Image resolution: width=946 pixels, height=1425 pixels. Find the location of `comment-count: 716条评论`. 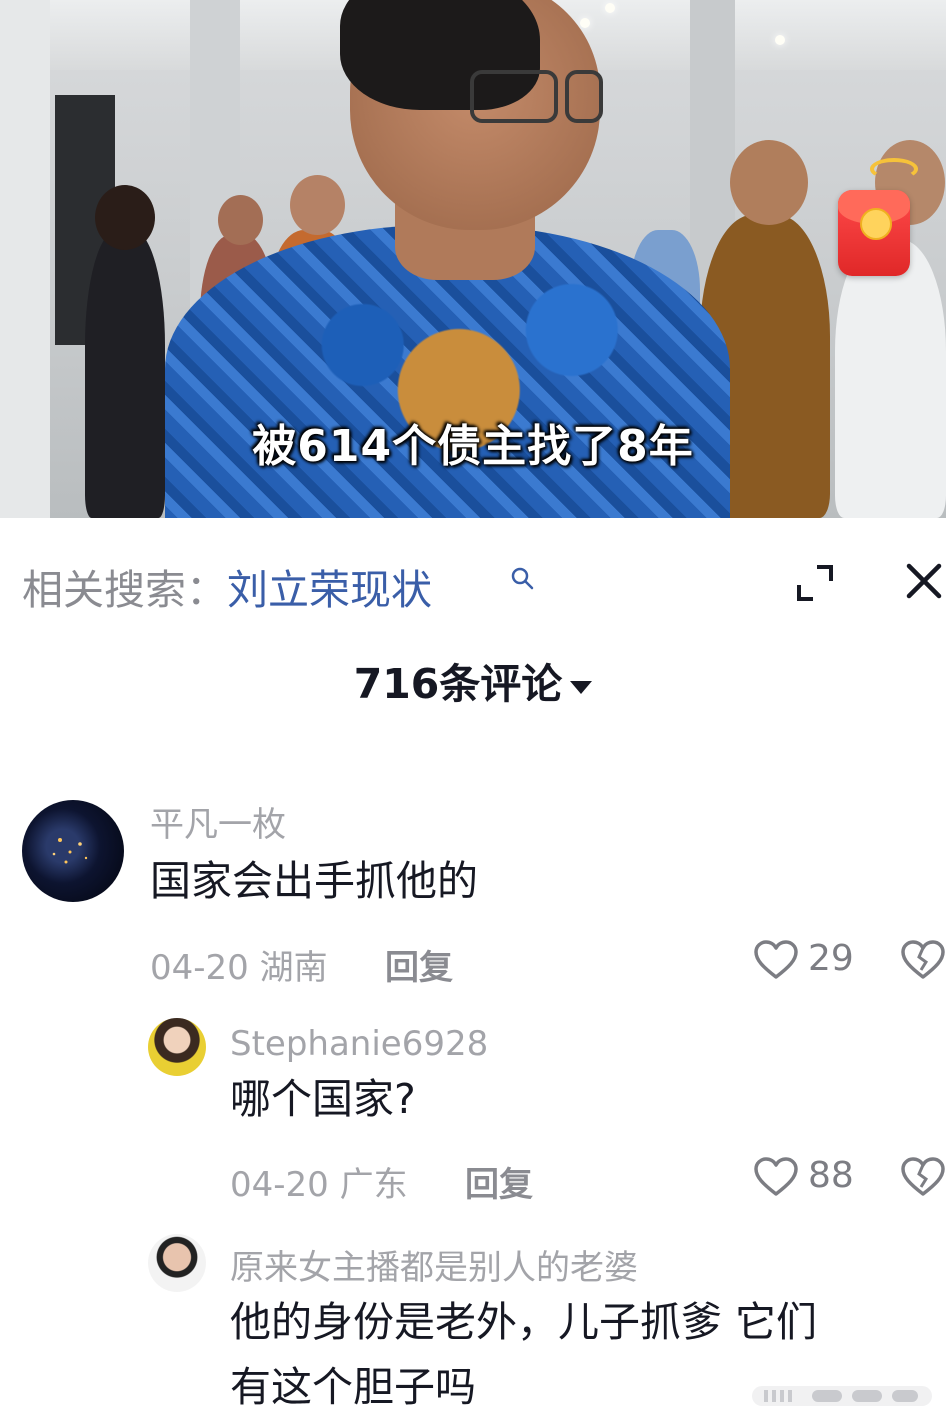

comment-count: 716条评论 is located at coordinates (473, 680).